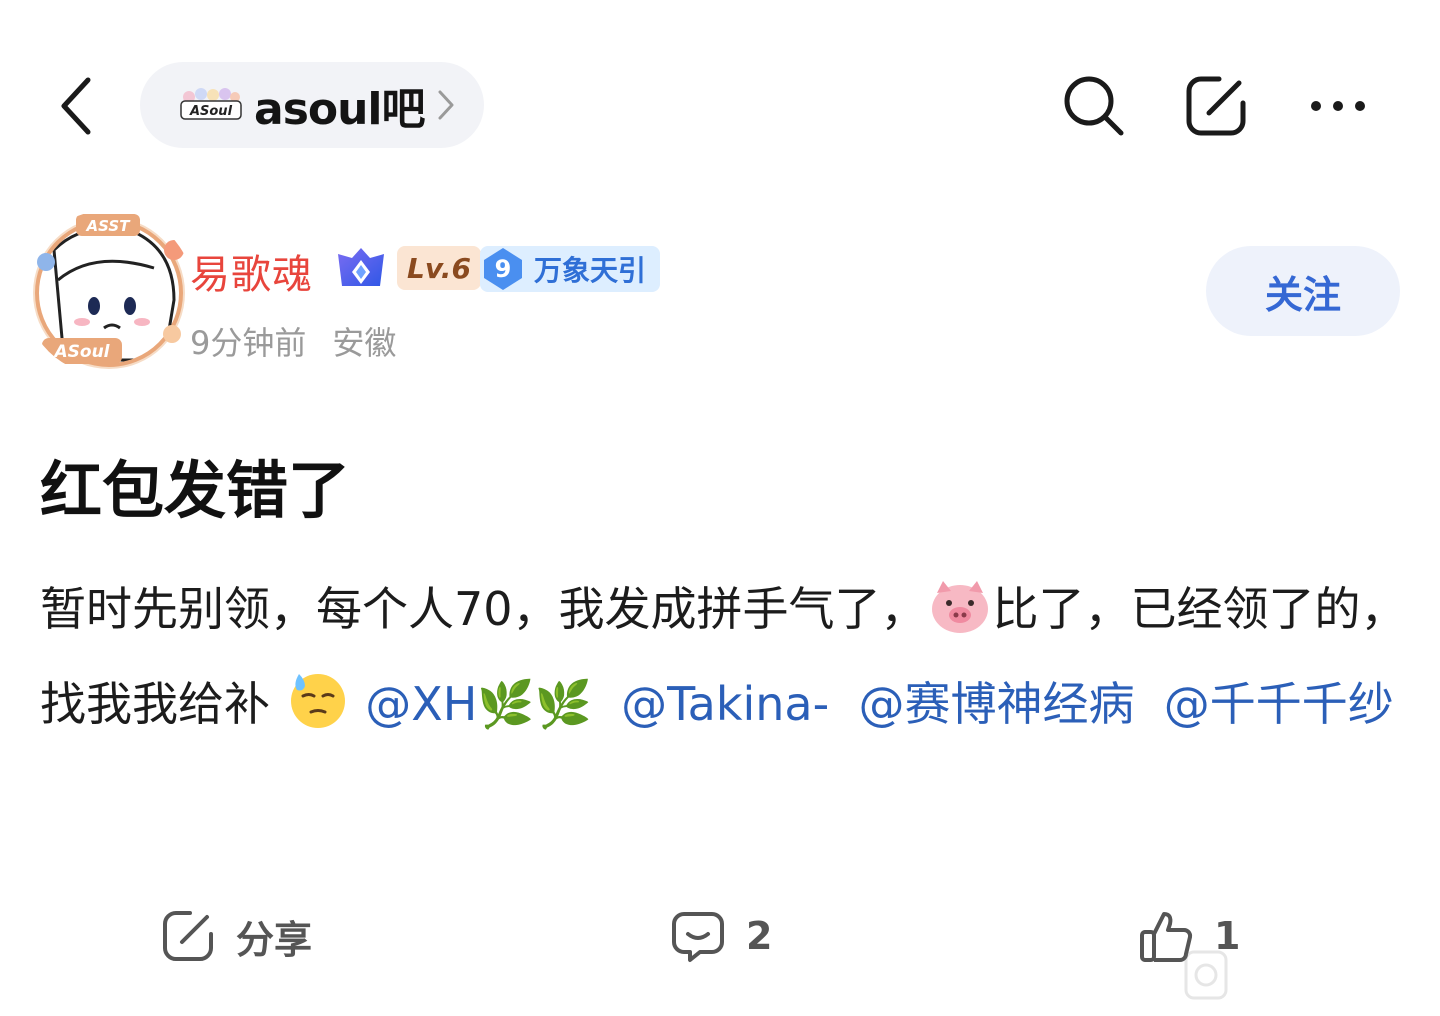 The height and width of the screenshot is (1016, 1440). I want to click on back-button, so click(76, 106).